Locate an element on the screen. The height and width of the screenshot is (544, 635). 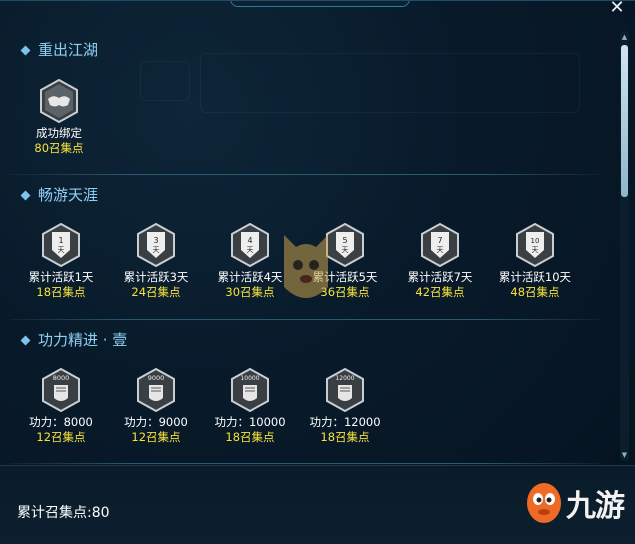
reward-item-active-3: 3 天 累计活跃3天 24召集点 is located at coordinates (156, 261).